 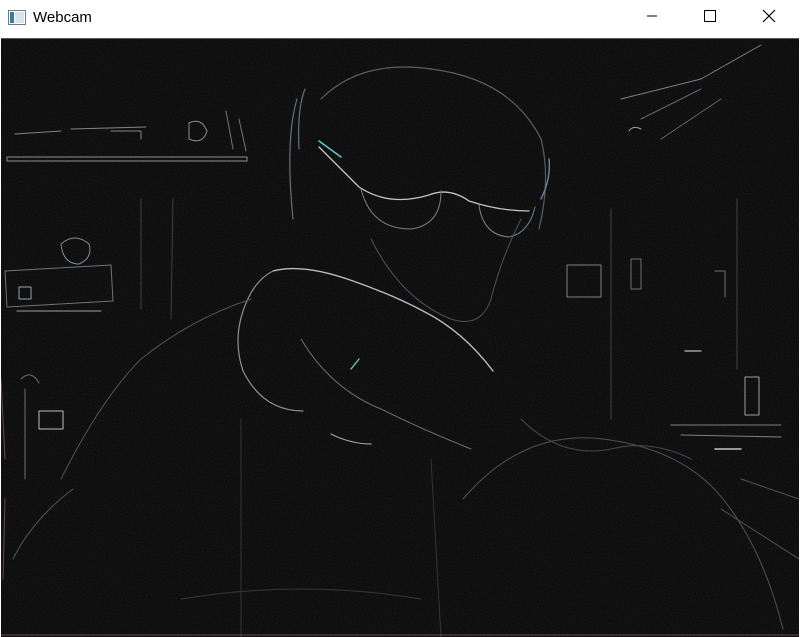 I want to click on maximize-button, so click(x=710, y=18).